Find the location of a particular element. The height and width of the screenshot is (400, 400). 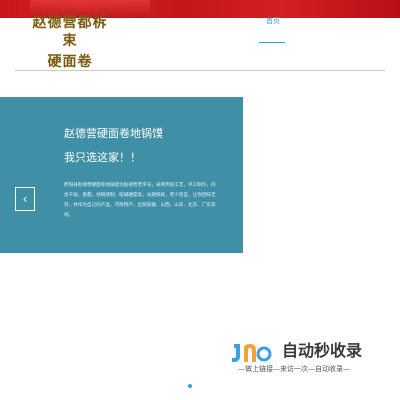

banner-prev-button: ‹ is located at coordinates (25, 199).